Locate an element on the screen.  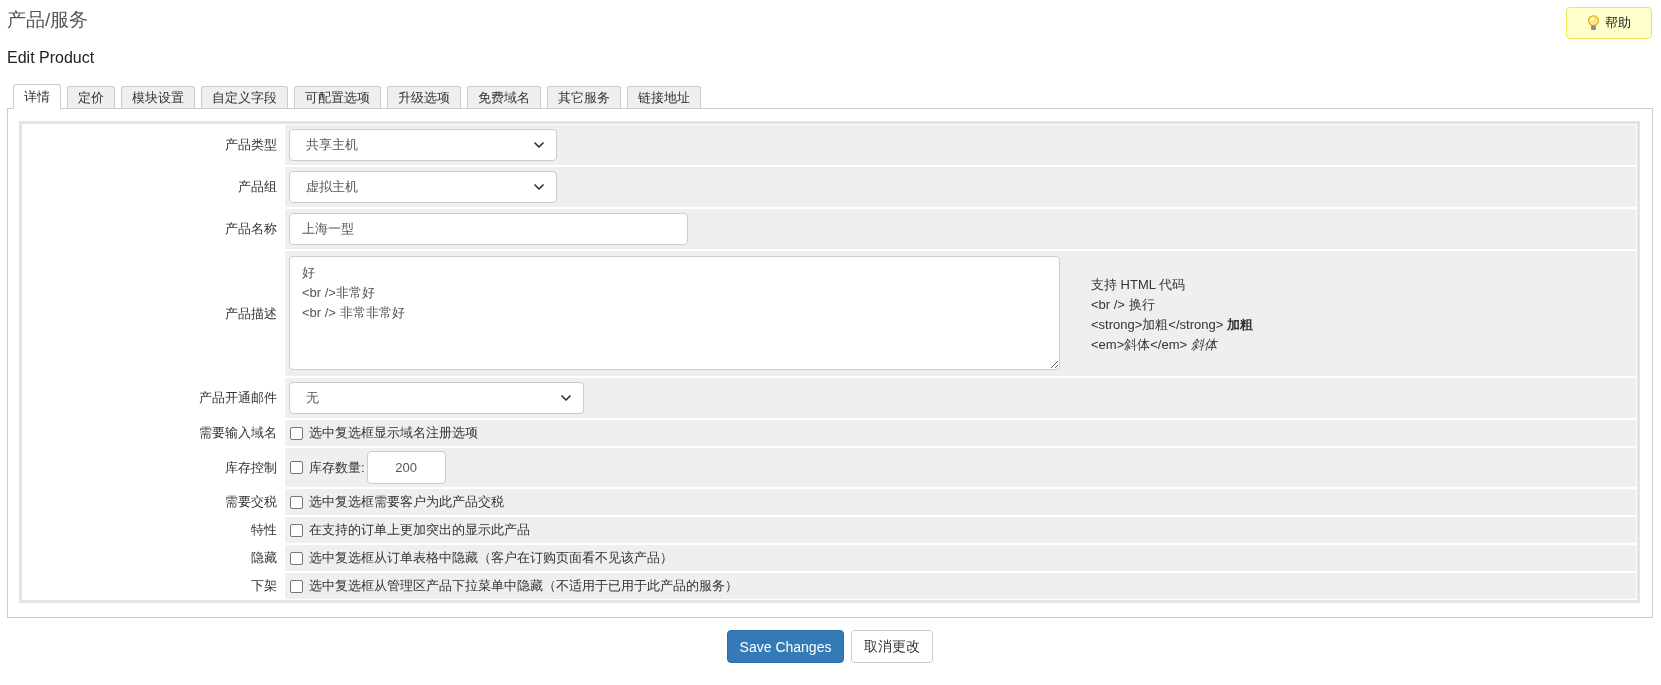
tab: 可配置选项 is located at coordinates (337, 97).